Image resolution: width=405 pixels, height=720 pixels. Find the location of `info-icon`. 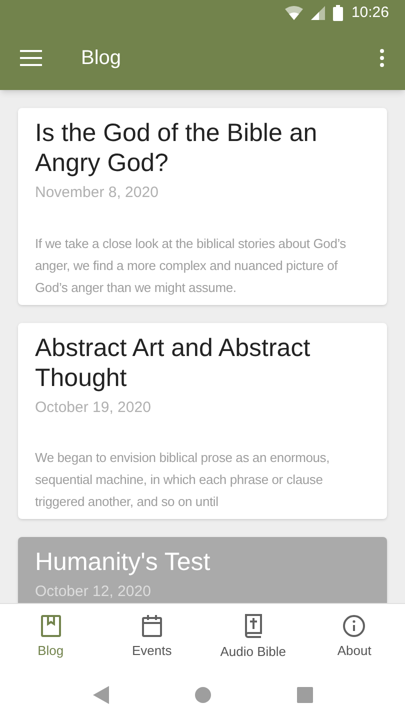

info-icon is located at coordinates (354, 626).